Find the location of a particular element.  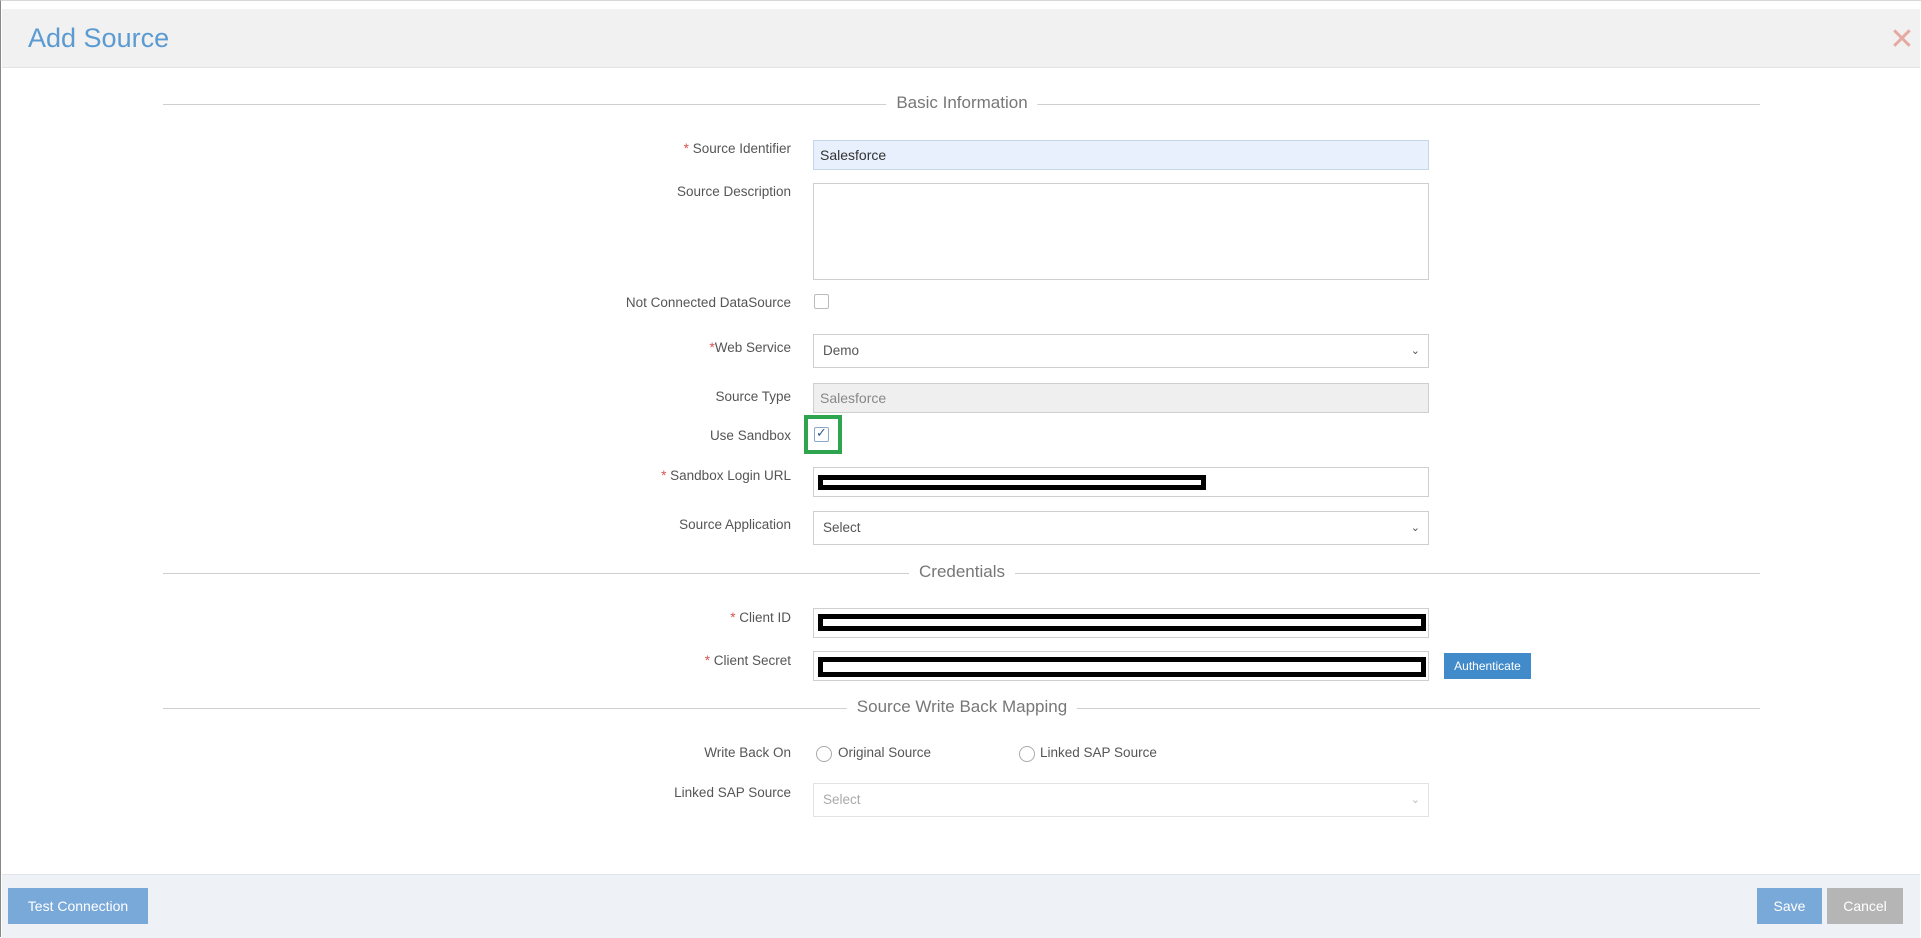

source-application-label: Source Application is located at coordinates (735, 524).